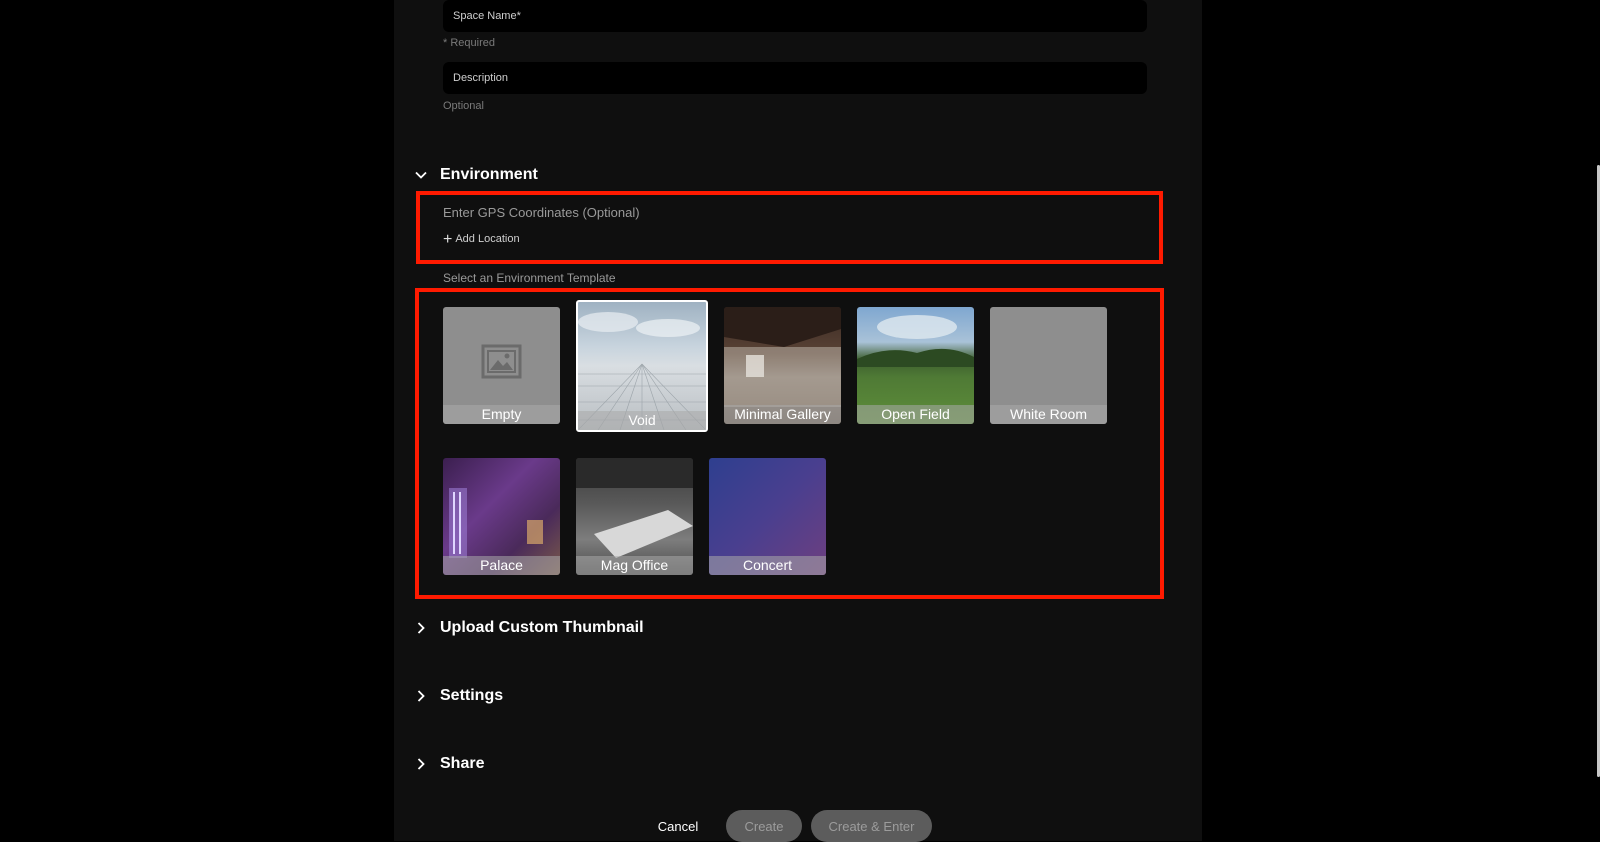 The image size is (1600, 842). I want to click on template-label: Minimal Gallery, so click(782, 414).